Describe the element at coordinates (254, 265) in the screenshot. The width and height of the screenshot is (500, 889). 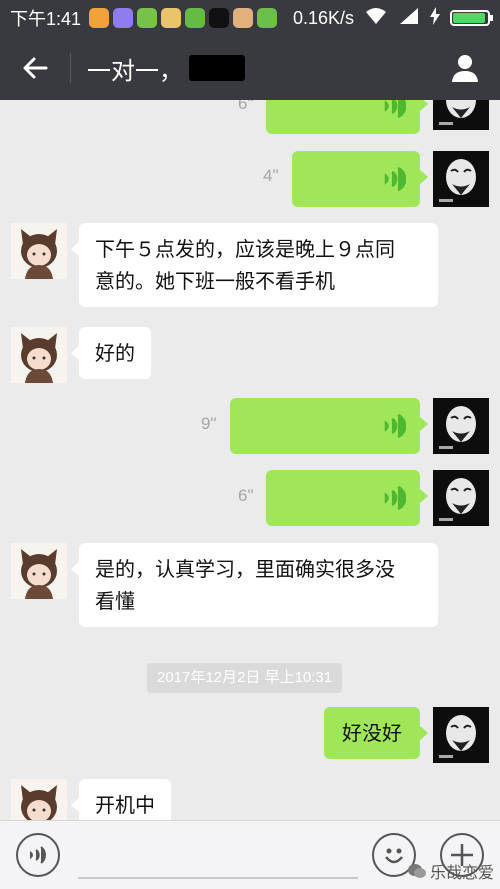
I see `text-message-bubble: 下午５点发的，应该是晚上９点同 意的。她下班一般不看手机` at that location.